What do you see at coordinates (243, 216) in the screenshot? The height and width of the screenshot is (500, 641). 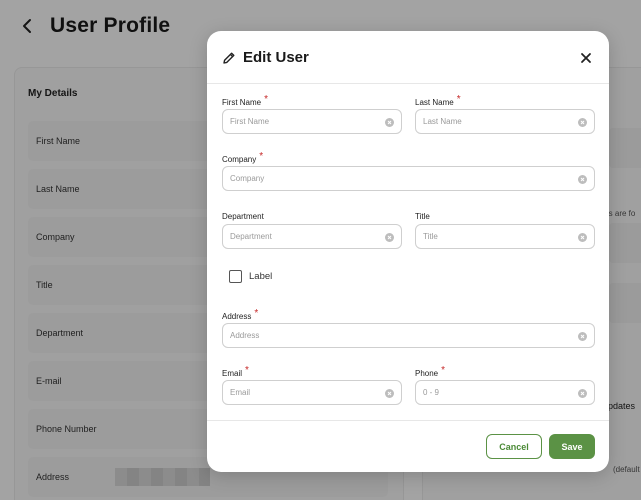 I see `department-label: Department` at bounding box center [243, 216].